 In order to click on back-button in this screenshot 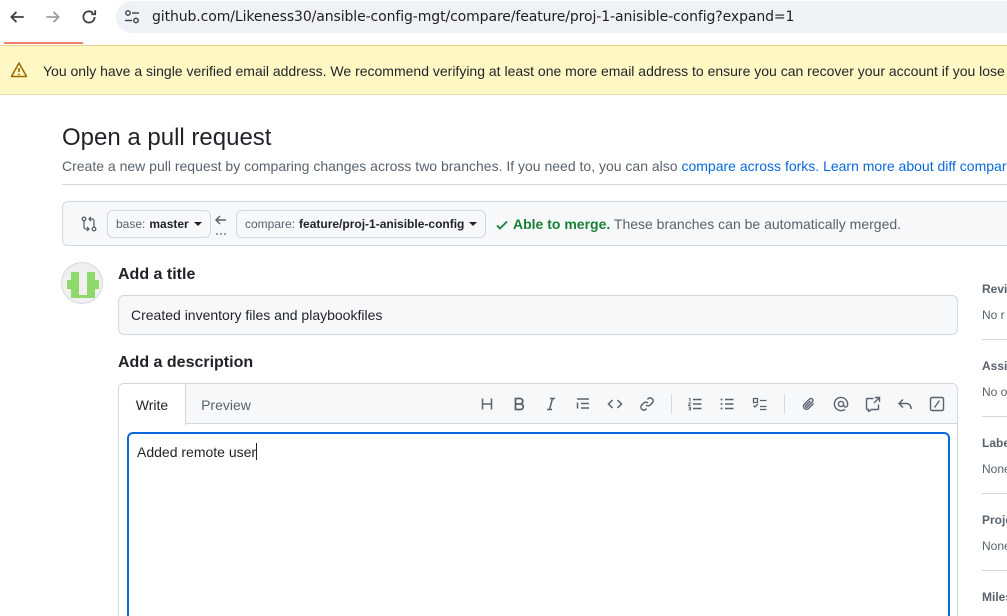, I will do `click(17, 17)`.